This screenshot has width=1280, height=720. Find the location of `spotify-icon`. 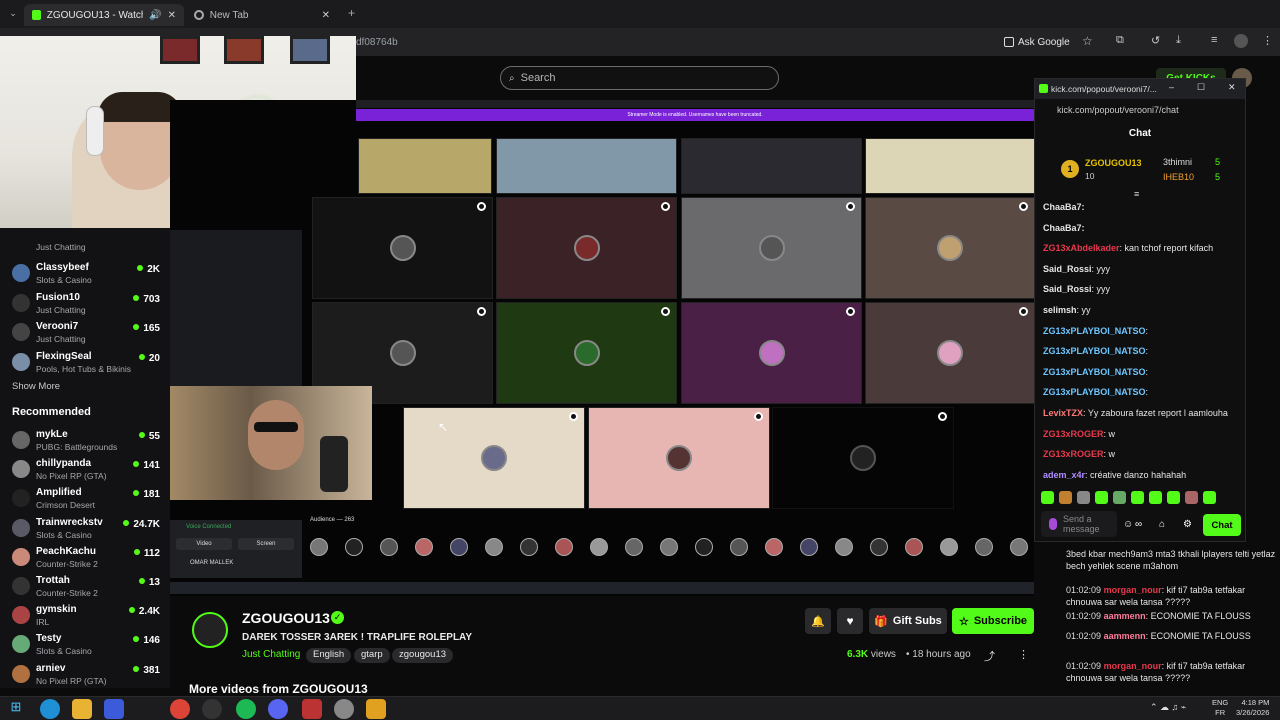

spotify-icon is located at coordinates (246, 709).